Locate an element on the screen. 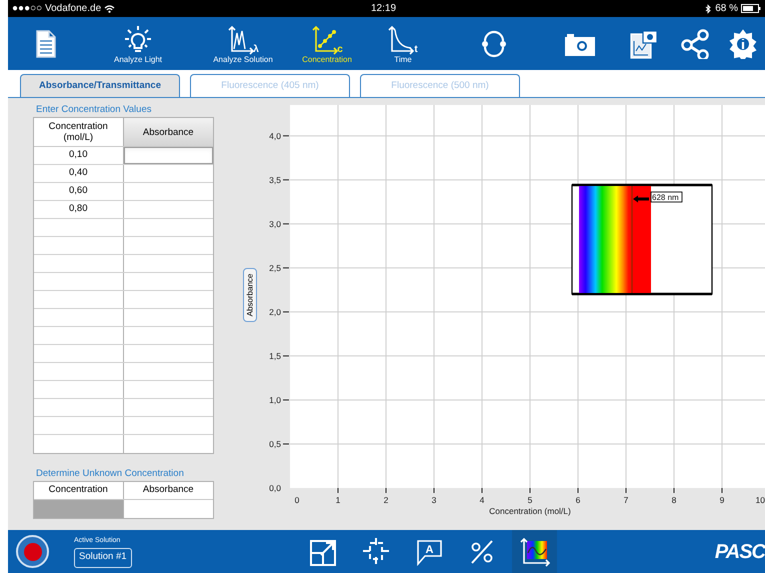  axis-tick-label: 8 is located at coordinates (674, 500).